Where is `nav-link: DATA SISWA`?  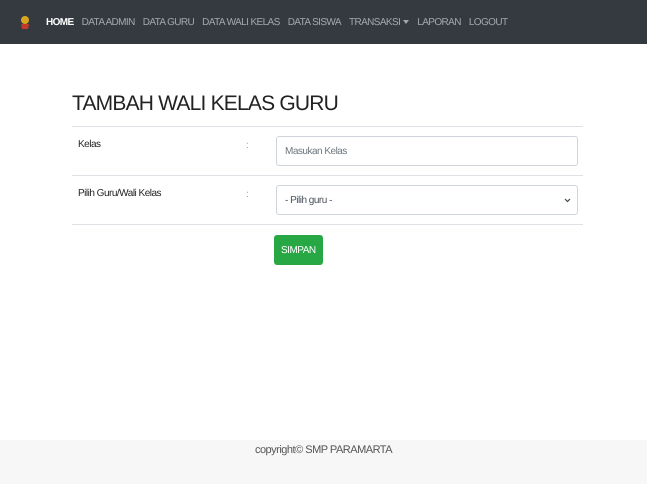 nav-link: DATA SISWA is located at coordinates (314, 22).